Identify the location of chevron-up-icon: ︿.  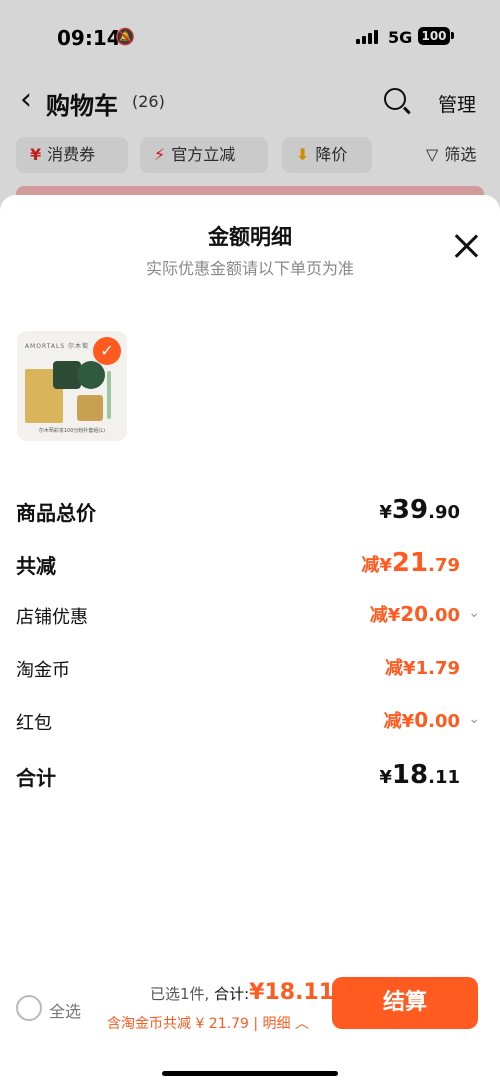
(299, 1024).